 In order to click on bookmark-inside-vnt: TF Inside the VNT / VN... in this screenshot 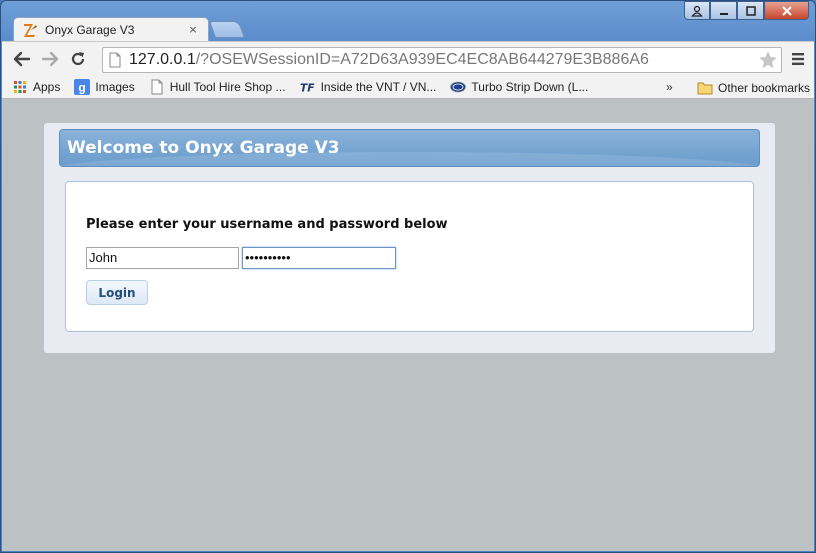, I will do `click(368, 87)`.